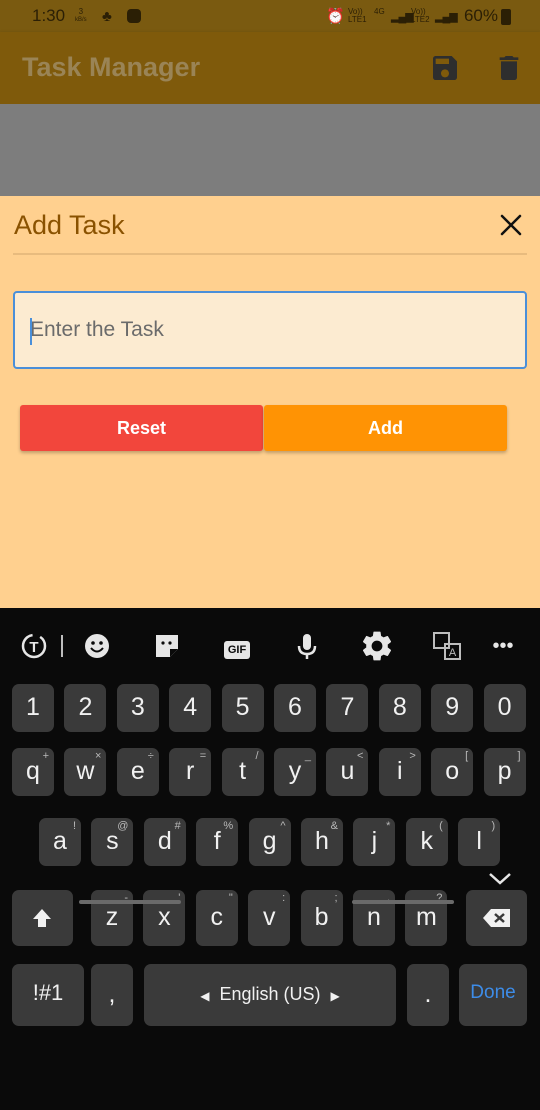 Image resolution: width=540 pixels, height=1110 pixels. I want to click on symbols-key: !#1, so click(48, 995).